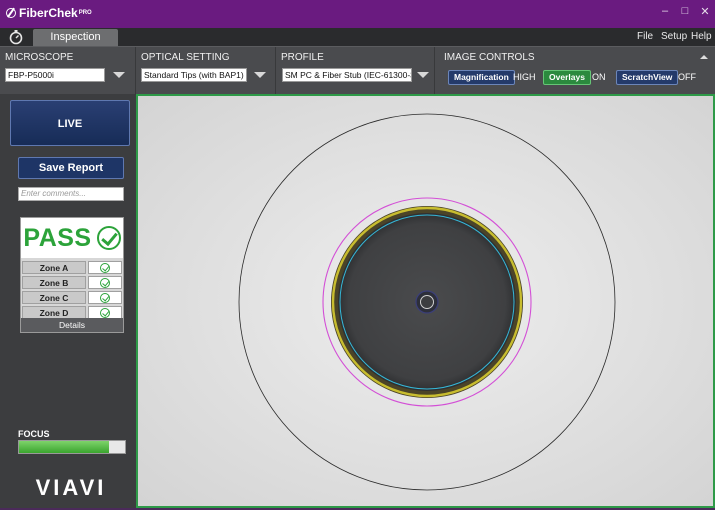 The image size is (715, 510). I want to click on menu-help: Help, so click(701, 36).